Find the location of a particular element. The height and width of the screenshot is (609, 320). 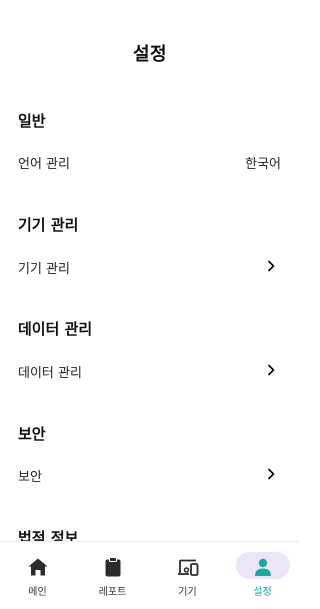

nav-tab-main: 메인 is located at coordinates (37, 575).